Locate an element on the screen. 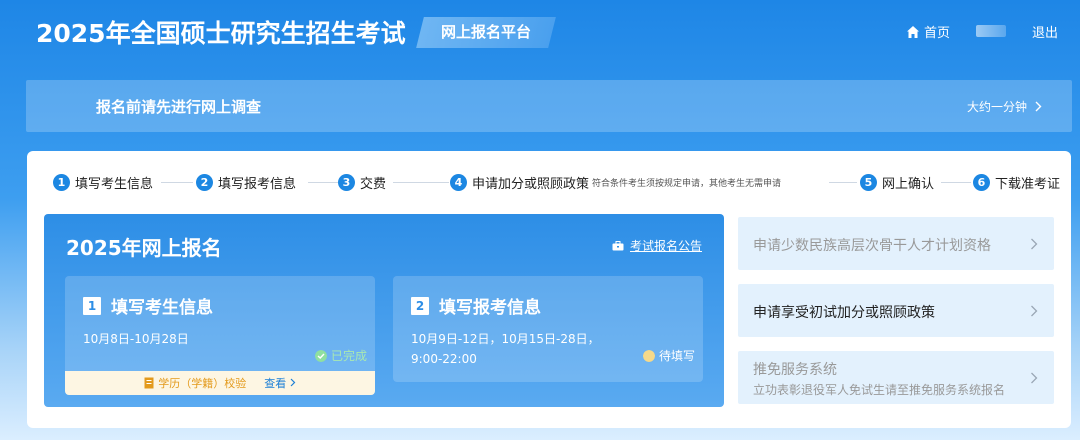 The height and width of the screenshot is (440, 1080). side-label: 申请享受初试加分或照顾政策 is located at coordinates (844, 313).